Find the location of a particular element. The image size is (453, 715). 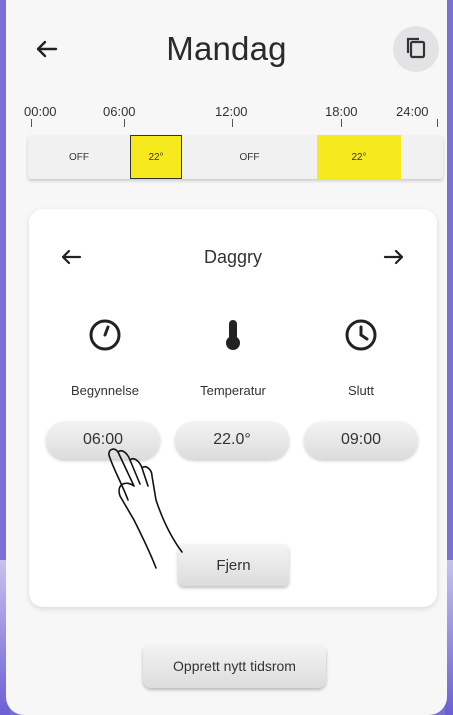

timeline-segment-on: 22° is located at coordinates (359, 157).